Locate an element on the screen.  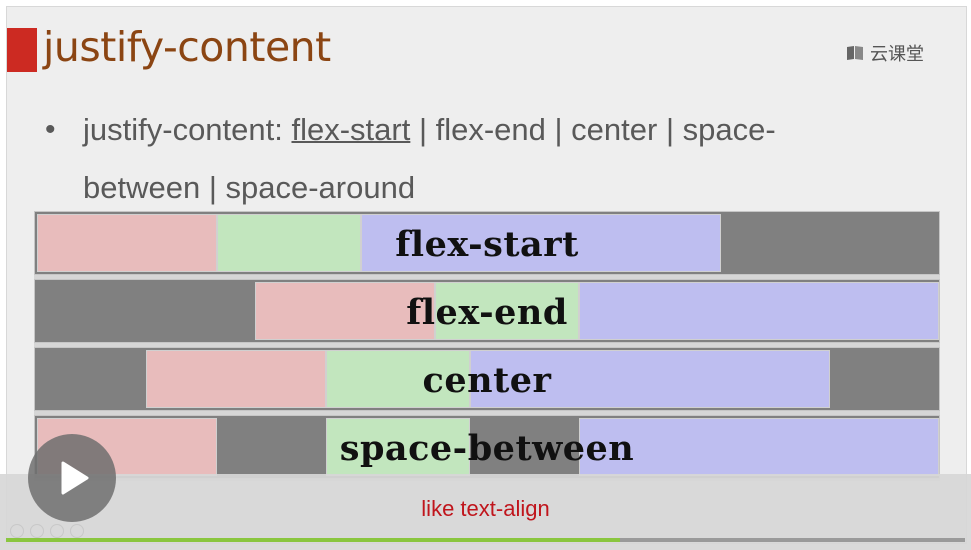
progress-bar is located at coordinates (485, 540).